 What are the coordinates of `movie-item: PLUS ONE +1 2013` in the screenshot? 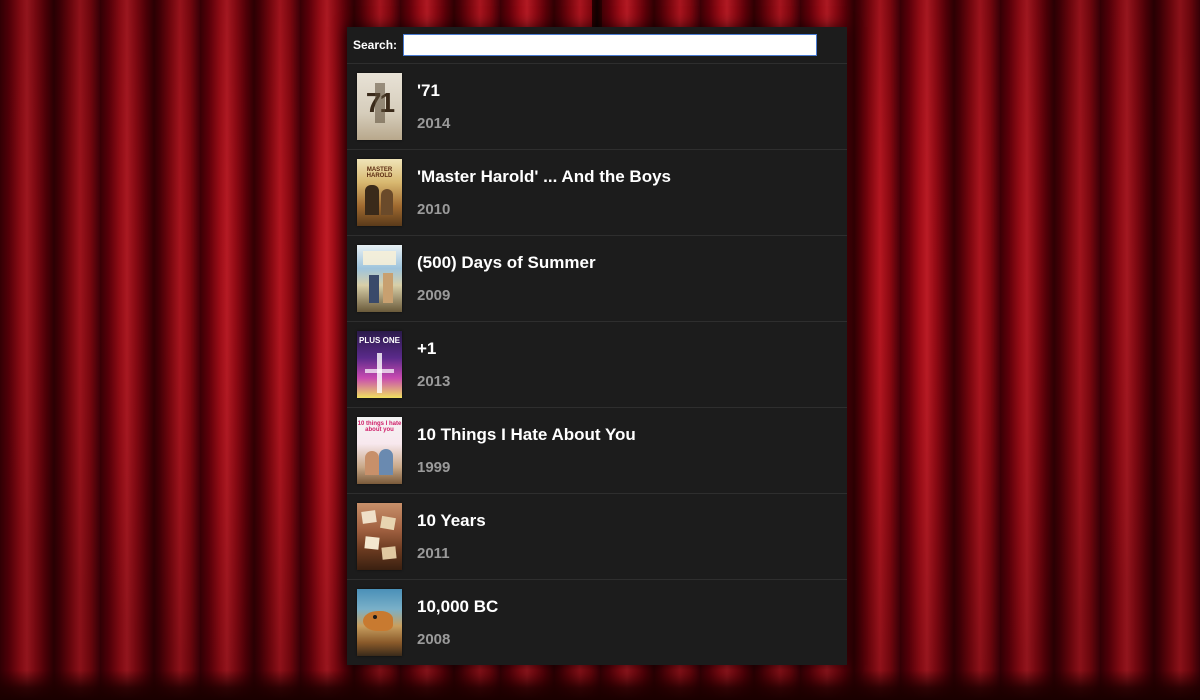 It's located at (597, 365).